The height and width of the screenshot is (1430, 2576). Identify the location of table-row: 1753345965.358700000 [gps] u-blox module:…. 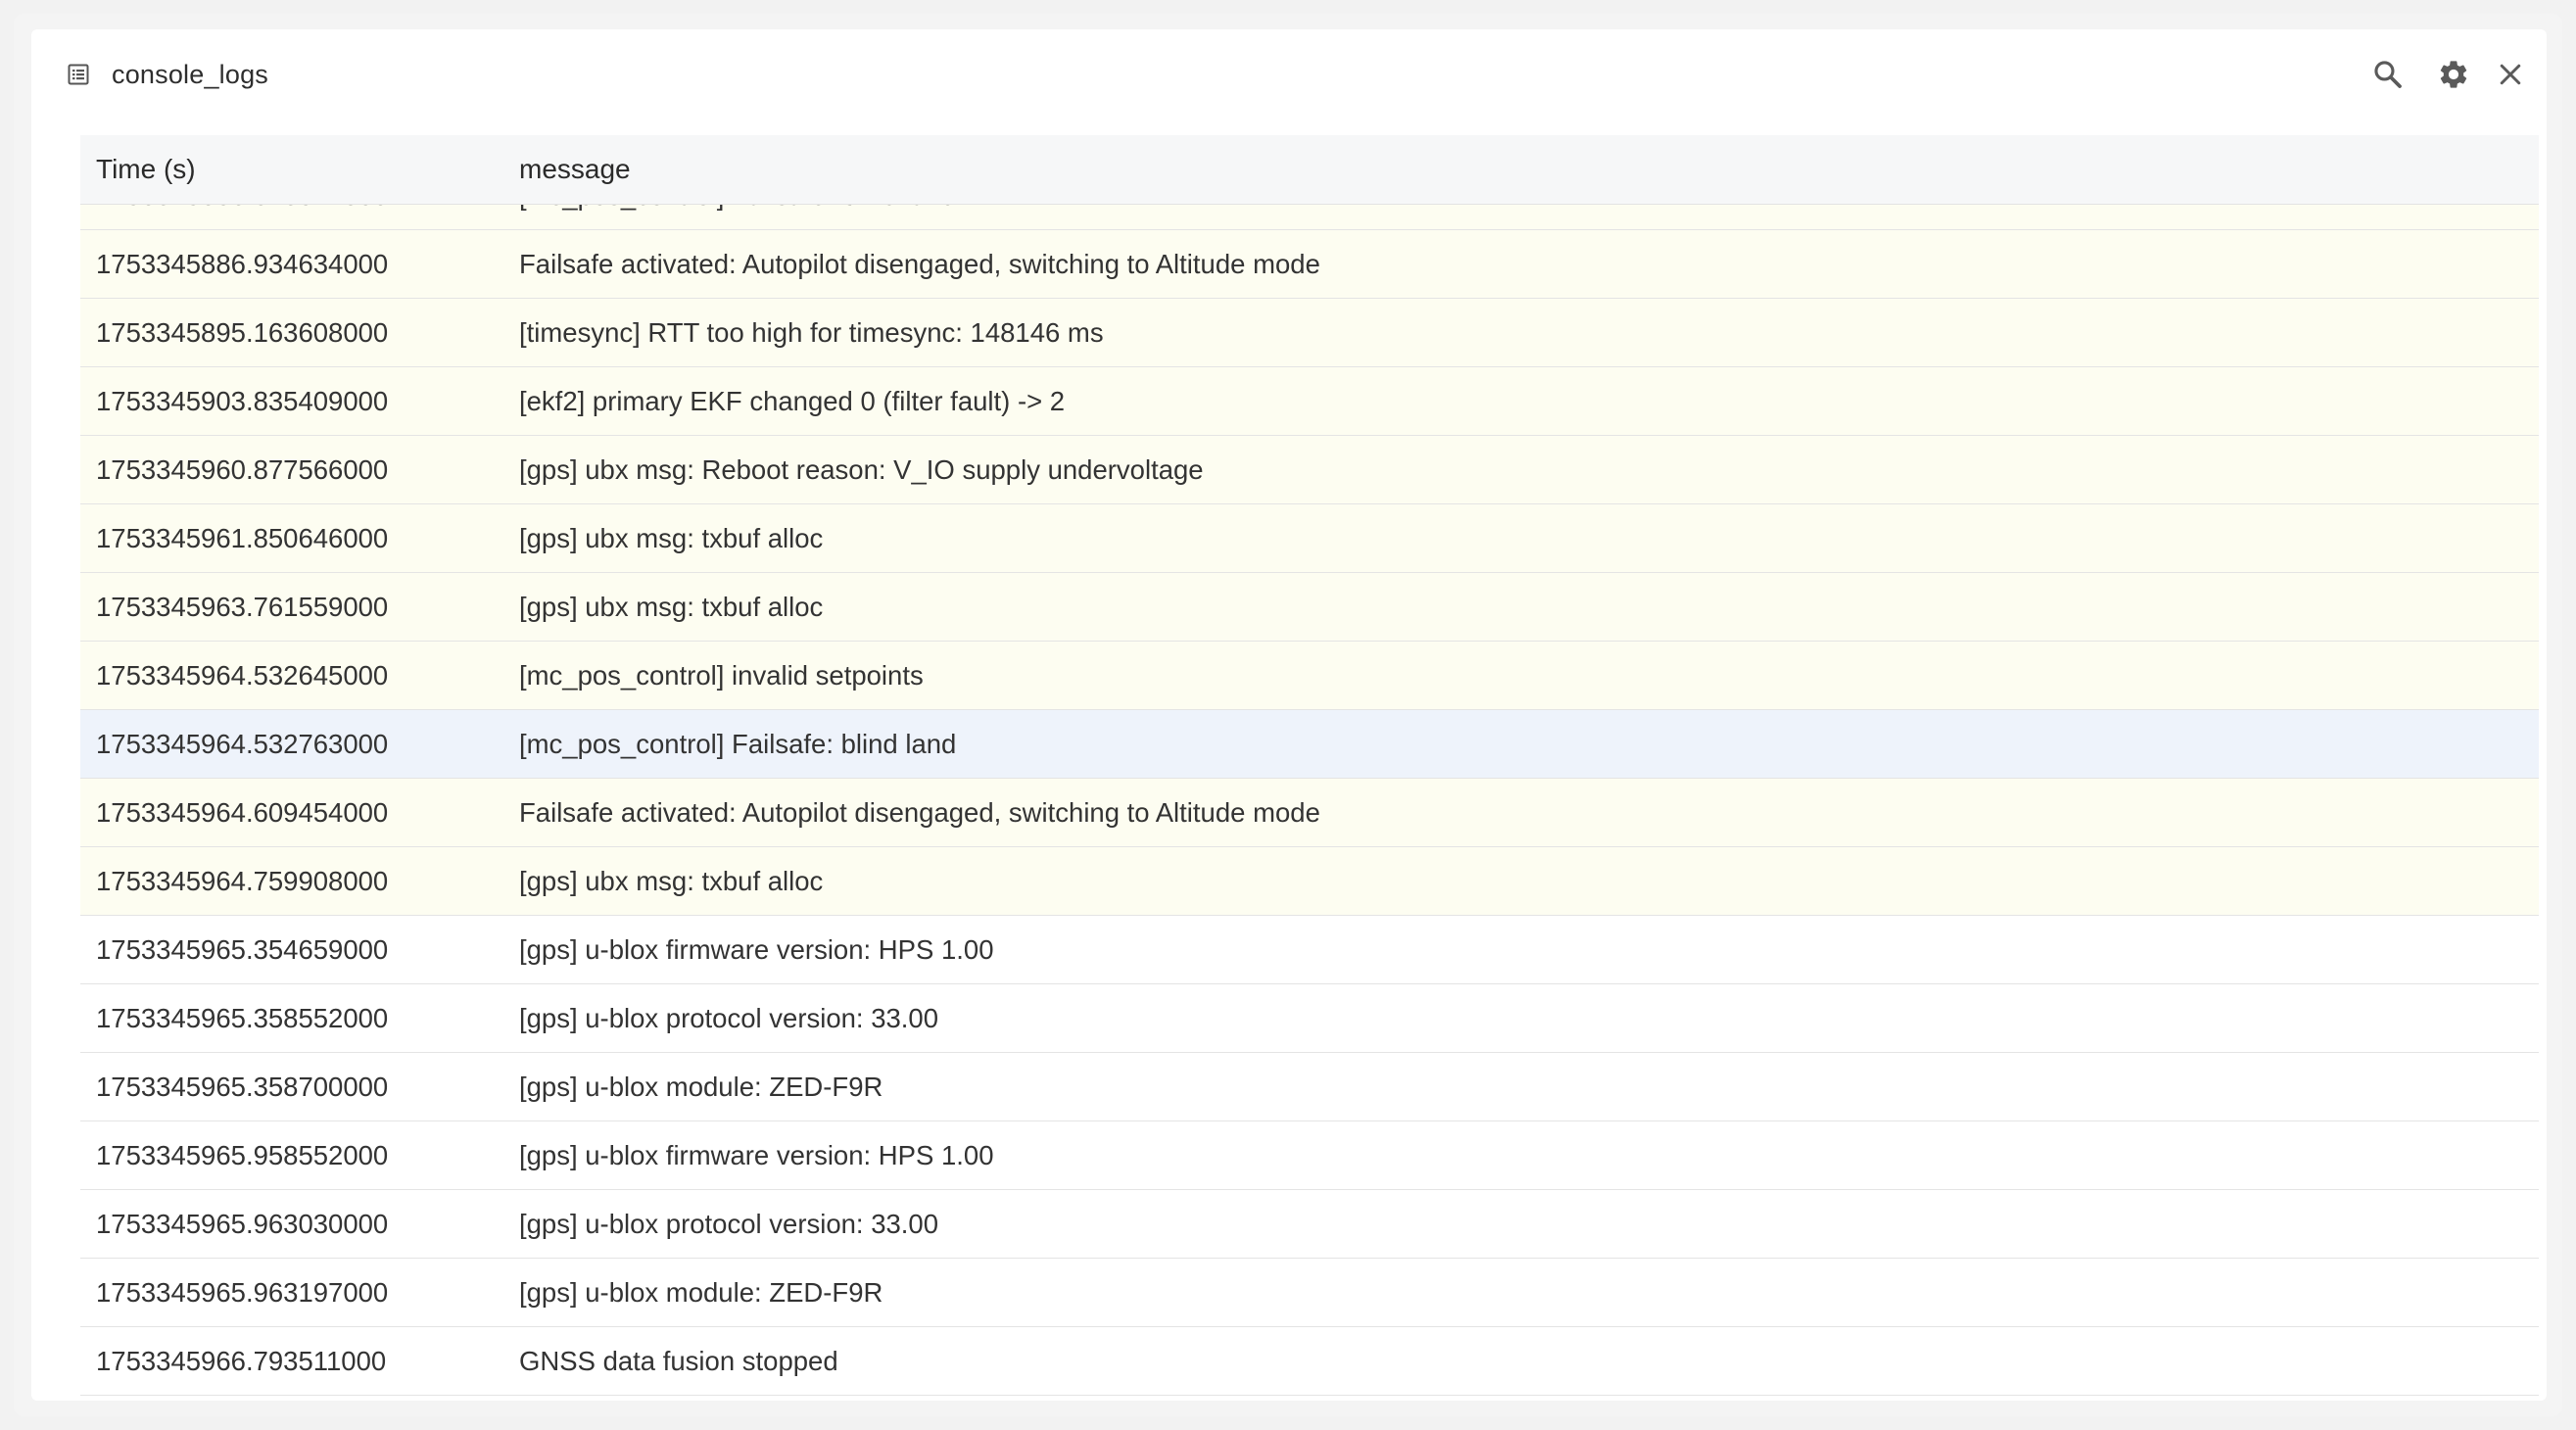
(1309, 1087).